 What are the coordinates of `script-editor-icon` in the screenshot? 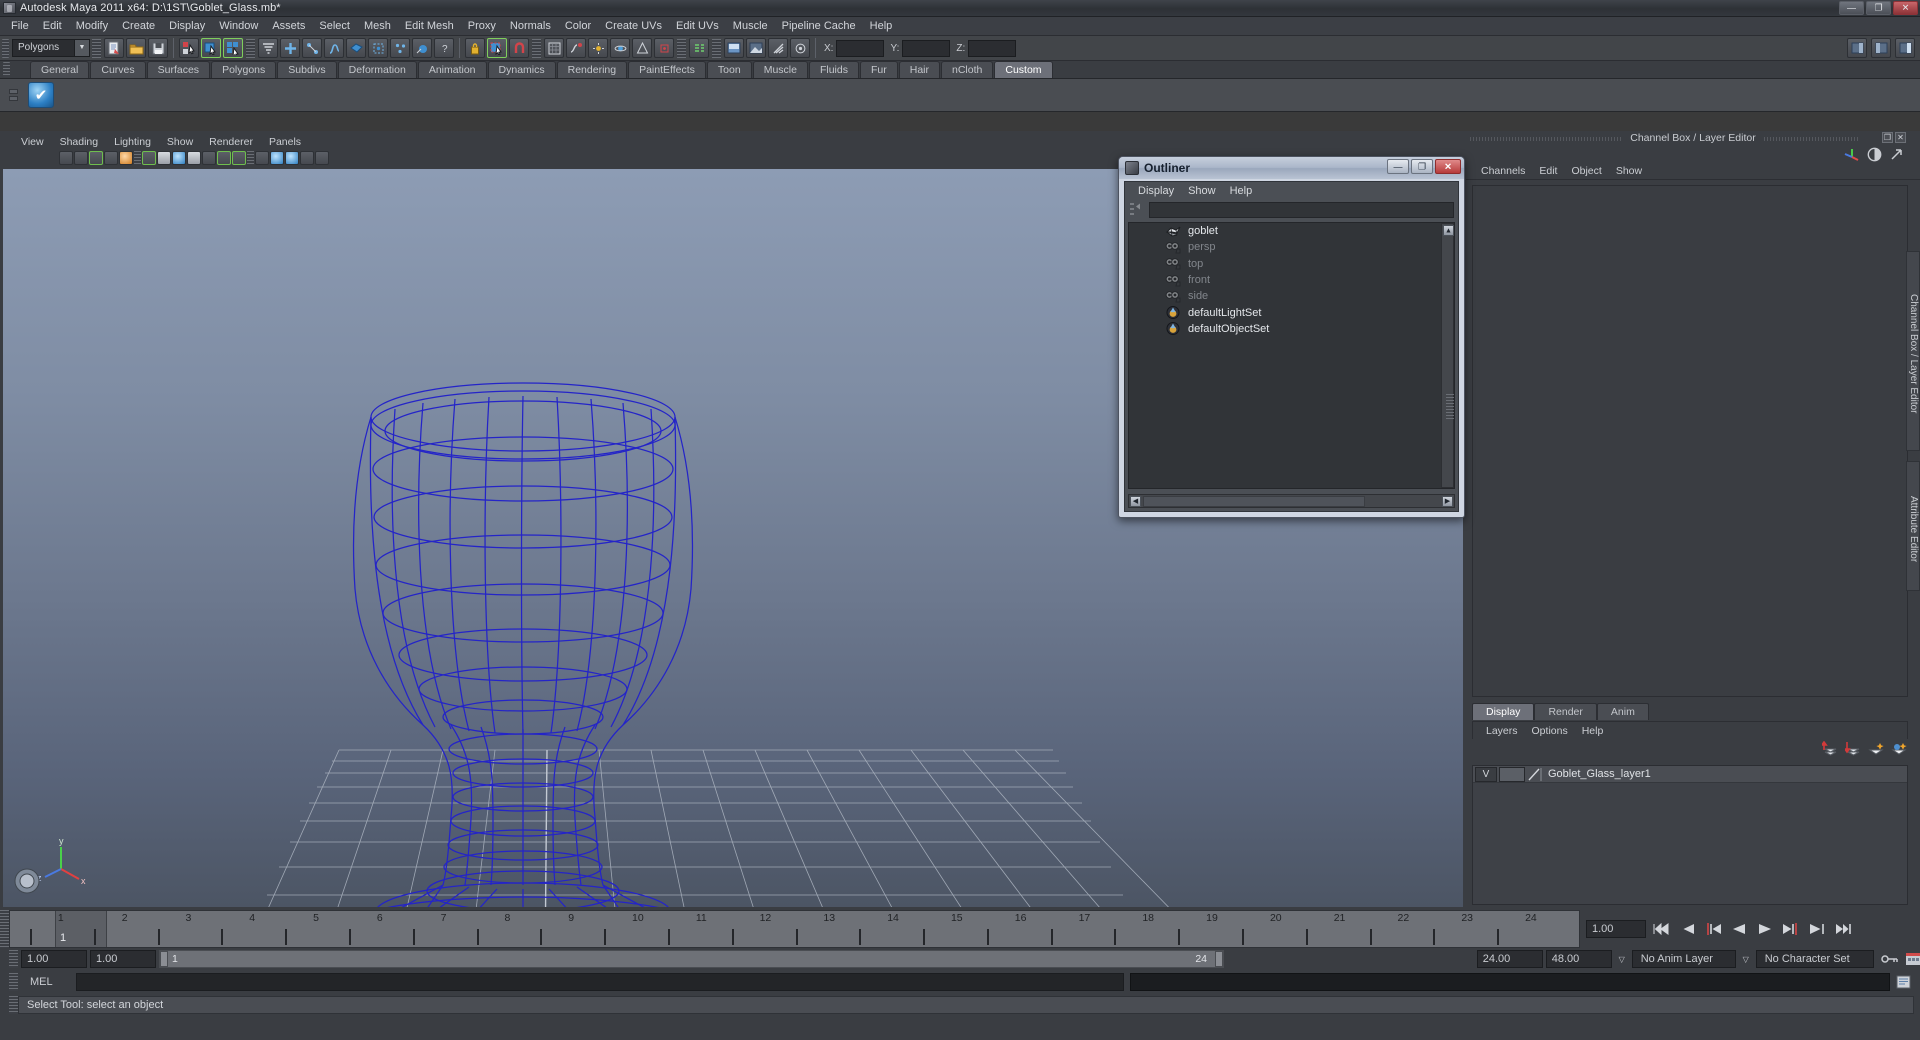 It's located at (1904, 982).